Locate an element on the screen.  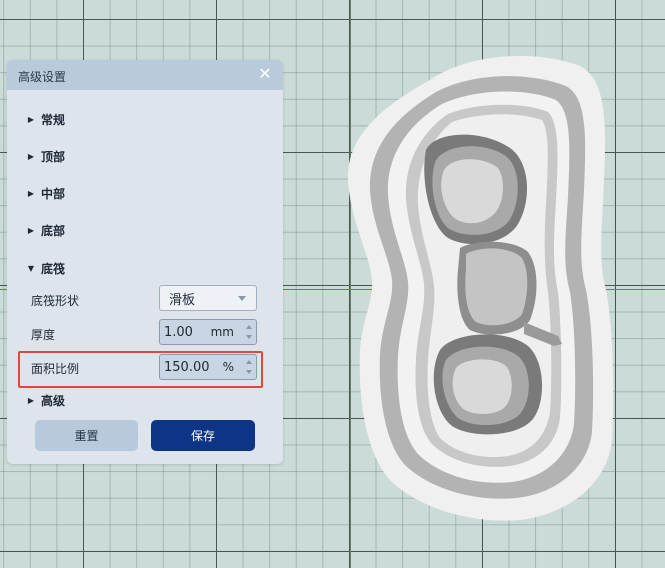
thickness-input: 1.00 mm is located at coordinates (208, 332).